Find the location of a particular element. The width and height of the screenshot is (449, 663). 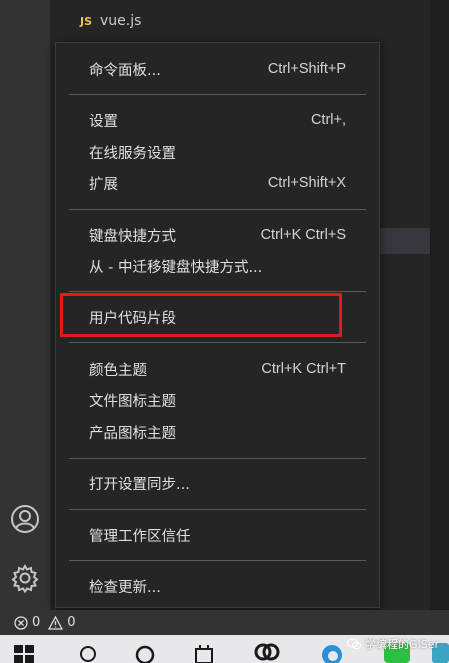

warnings-indicator: 0 is located at coordinates (62, 622).